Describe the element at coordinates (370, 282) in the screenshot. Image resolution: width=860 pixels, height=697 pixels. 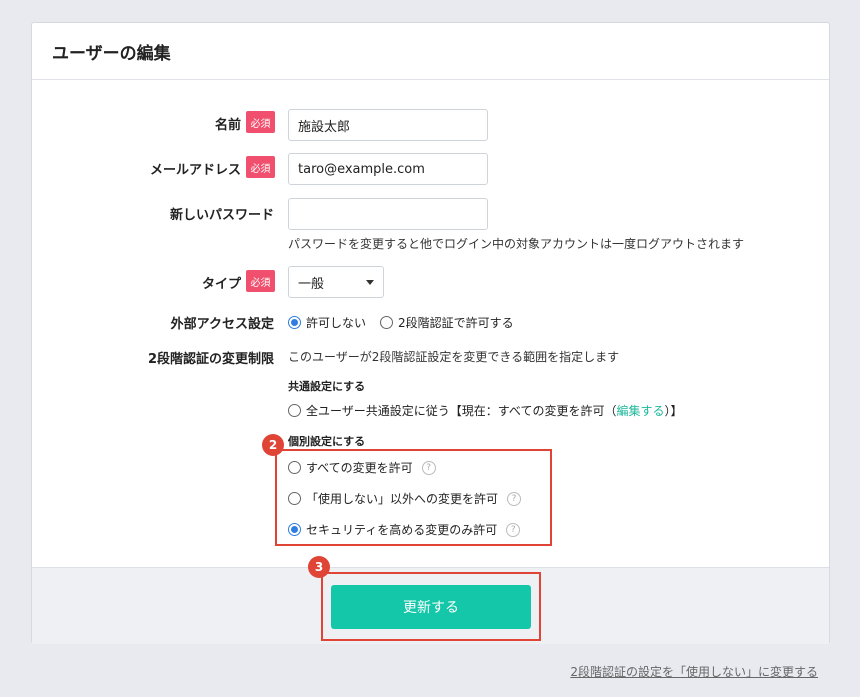
I see `chevron-down-icon` at that location.